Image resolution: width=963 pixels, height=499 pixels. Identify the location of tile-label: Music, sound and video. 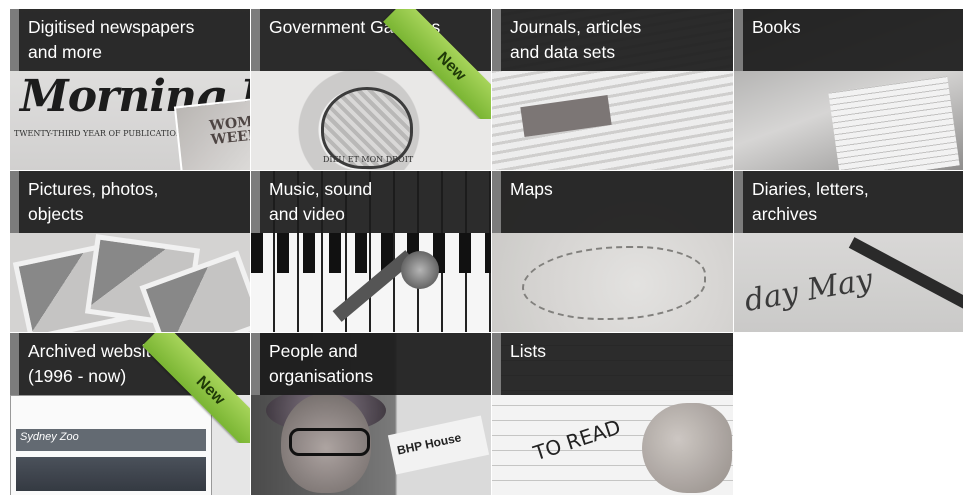
(371, 202).